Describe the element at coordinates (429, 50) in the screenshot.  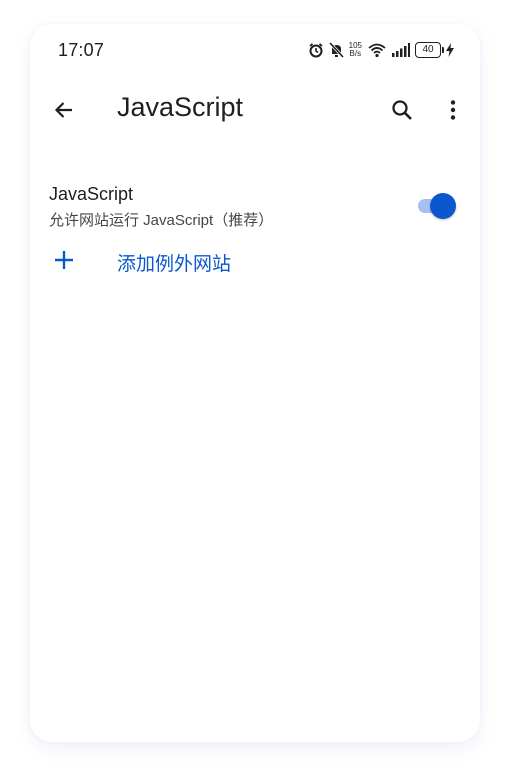
I see `battery-icon: 40` at that location.